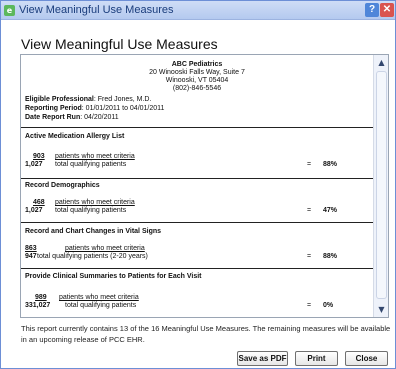 The width and height of the screenshot is (396, 369). I want to click on title-bar: e View Meaningful Use Measures ? ✕, so click(198, 10).